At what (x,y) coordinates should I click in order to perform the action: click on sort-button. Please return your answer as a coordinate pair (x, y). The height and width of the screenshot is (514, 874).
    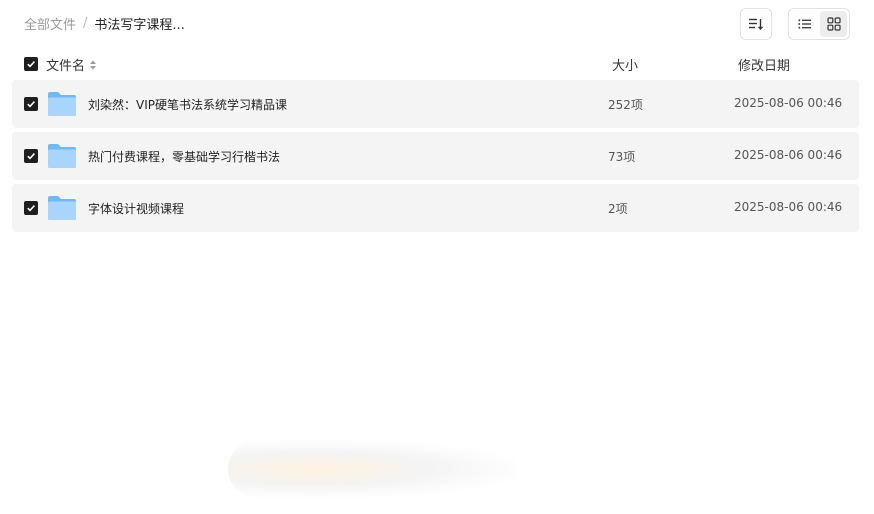
    Looking at the image, I should click on (756, 24).